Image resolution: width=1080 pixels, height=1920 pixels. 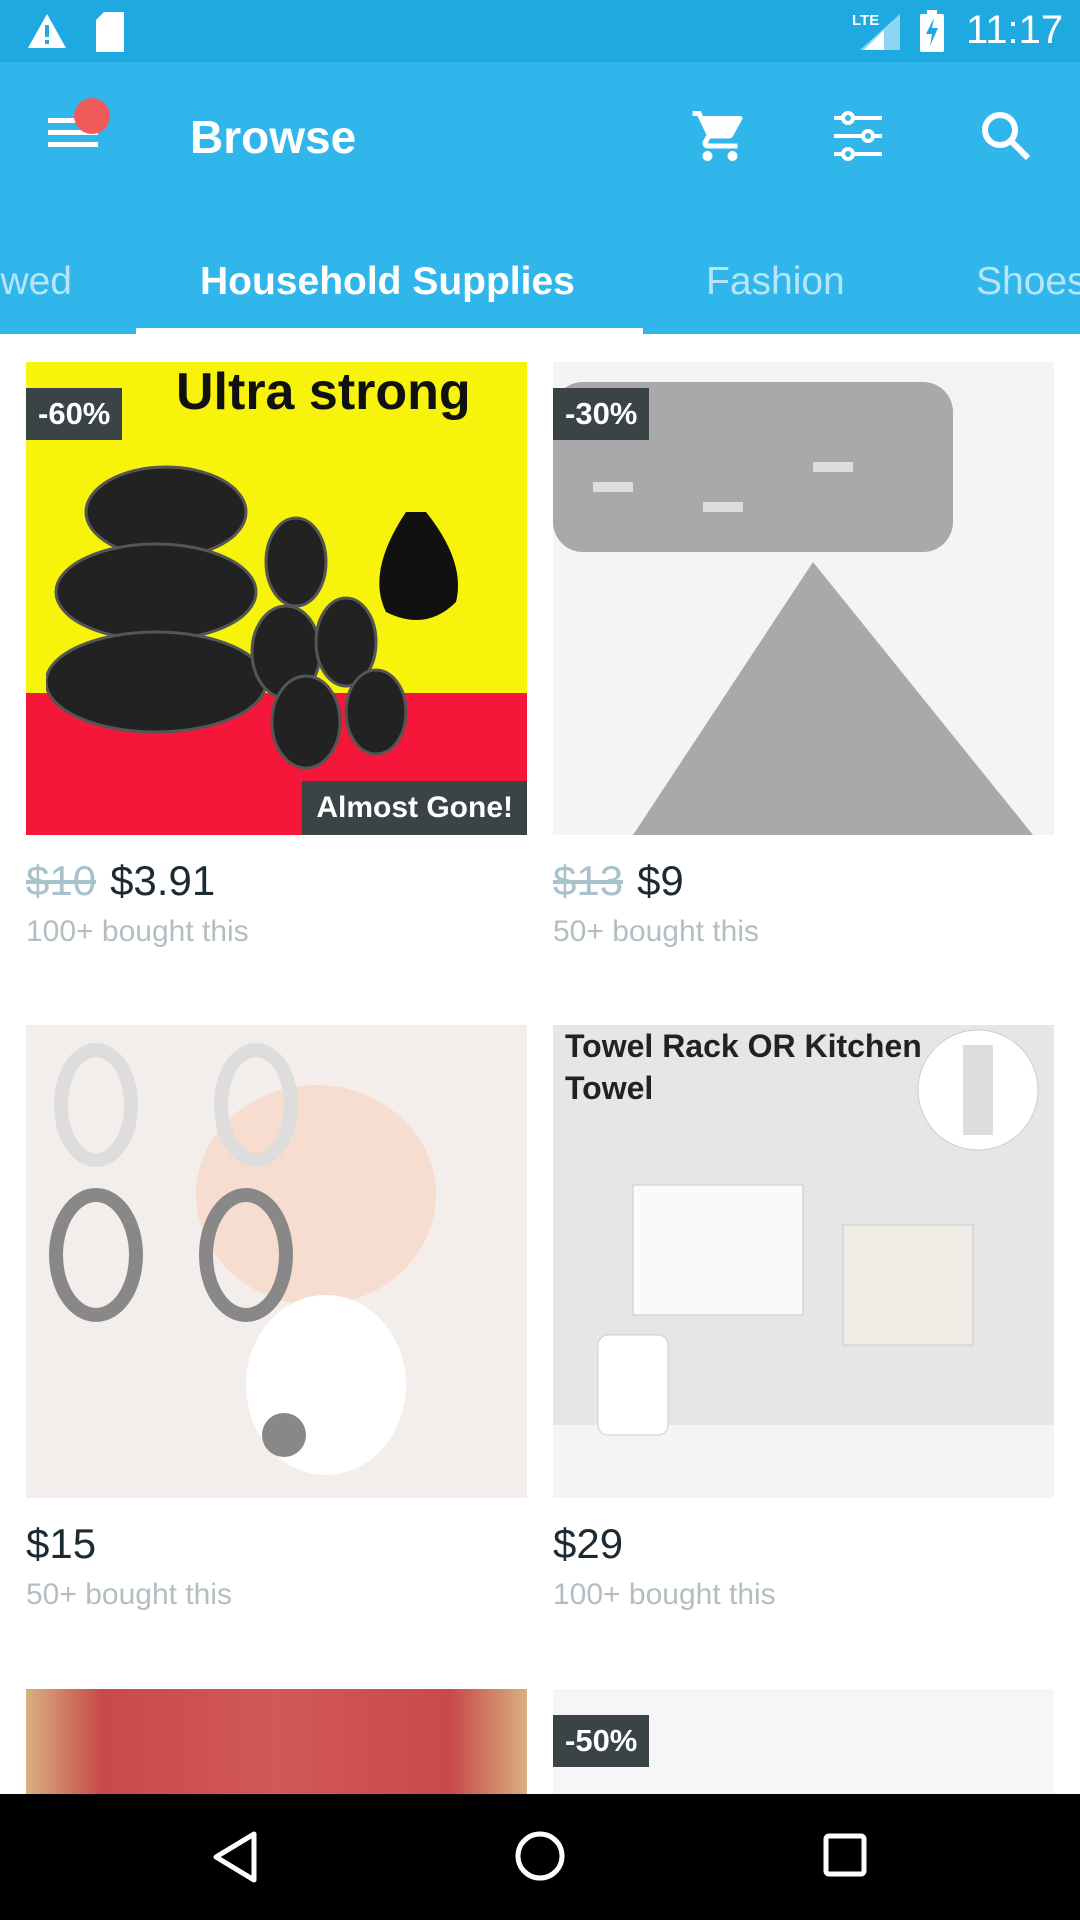 I want to click on product-card, so click(x=276, y=1741).